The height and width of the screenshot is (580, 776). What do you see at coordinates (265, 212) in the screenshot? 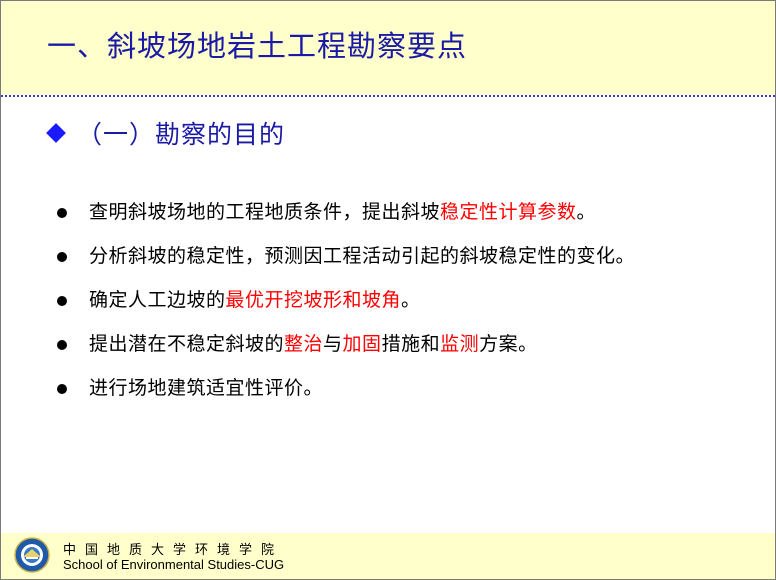
I see `bullet-text: 查明斜坡场地的工程地质条件，提出斜坡` at bounding box center [265, 212].